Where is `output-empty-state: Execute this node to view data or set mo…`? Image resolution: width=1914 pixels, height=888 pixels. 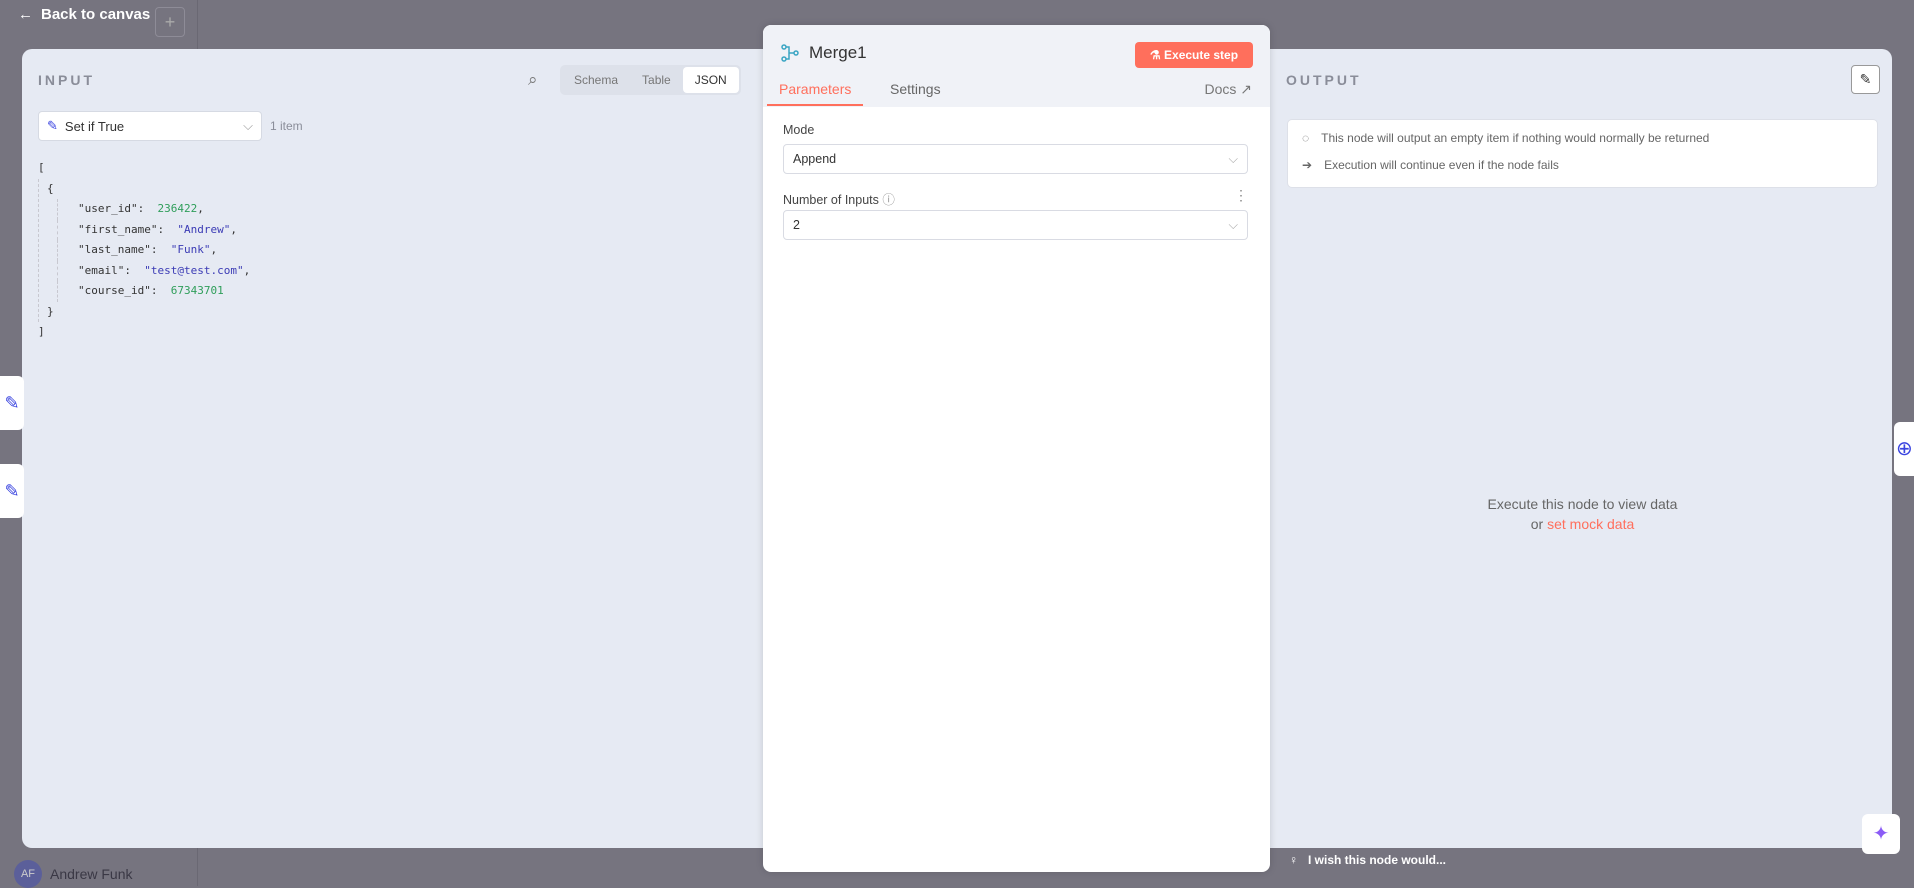 output-empty-state: Execute this node to view data or set mo… is located at coordinates (1582, 514).